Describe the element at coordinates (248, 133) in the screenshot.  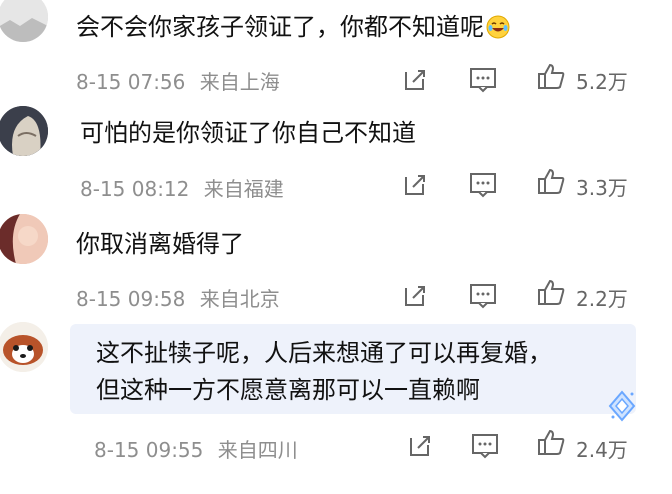
I see `comment-text: 可怕的是你领证了你自己不知道` at that location.